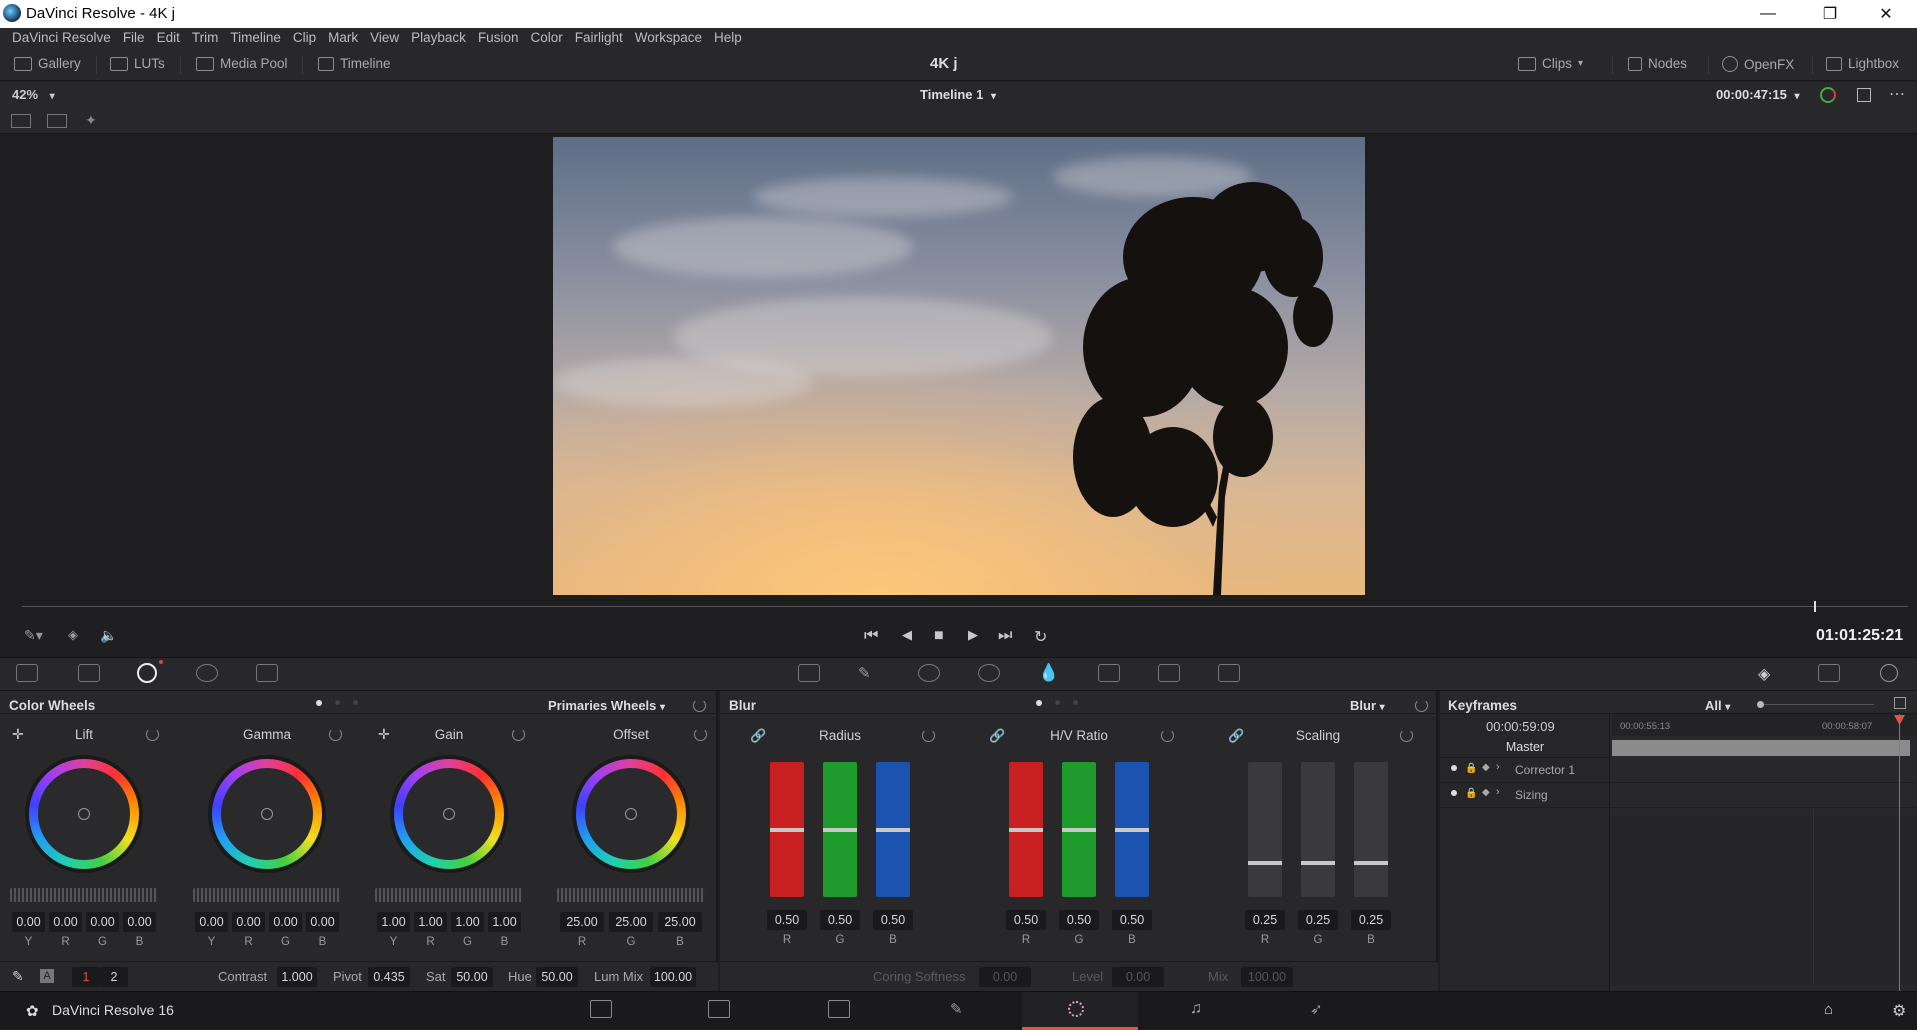 The image size is (1917, 1030). What do you see at coordinates (86, 977) in the screenshot?
I see `page-1-button: 1` at bounding box center [86, 977].